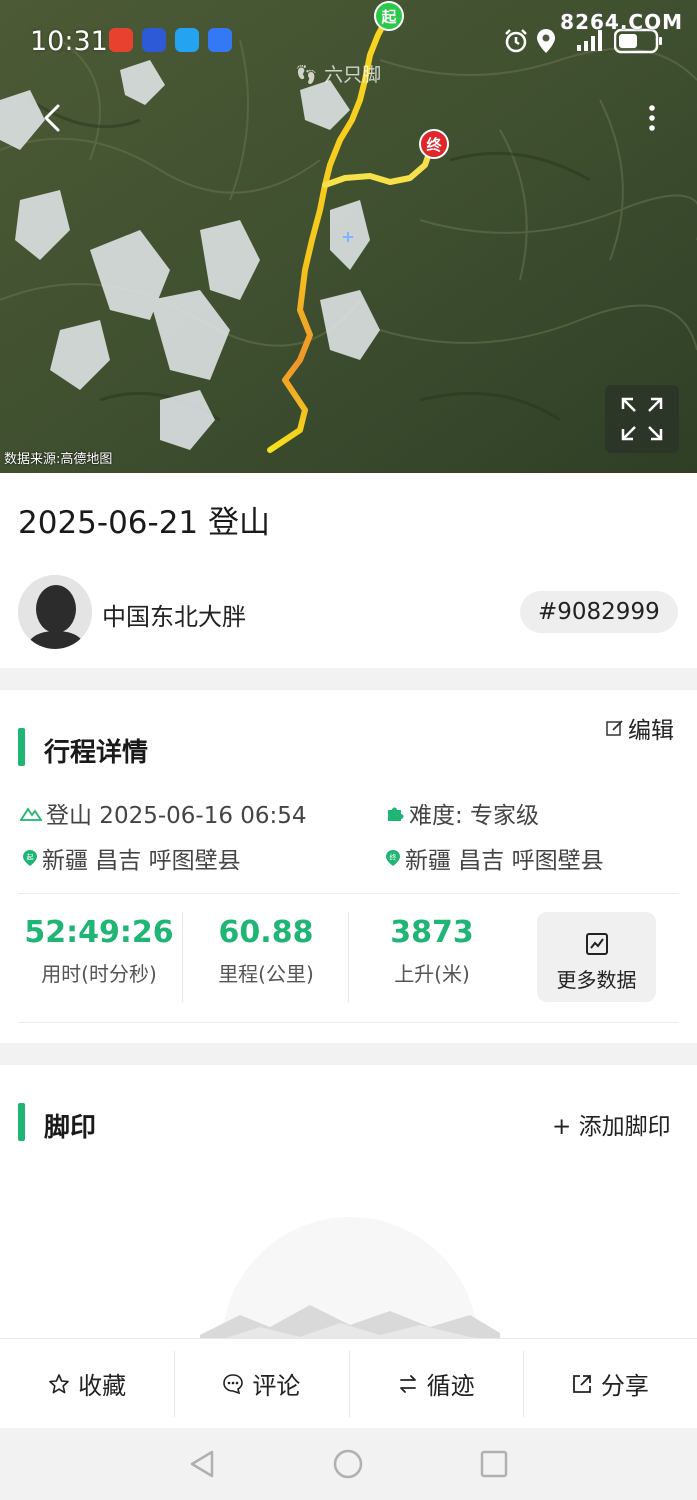 The width and height of the screenshot is (697, 1500). What do you see at coordinates (651, 731) in the screenshot?
I see `edit-label: 编辑` at bounding box center [651, 731].